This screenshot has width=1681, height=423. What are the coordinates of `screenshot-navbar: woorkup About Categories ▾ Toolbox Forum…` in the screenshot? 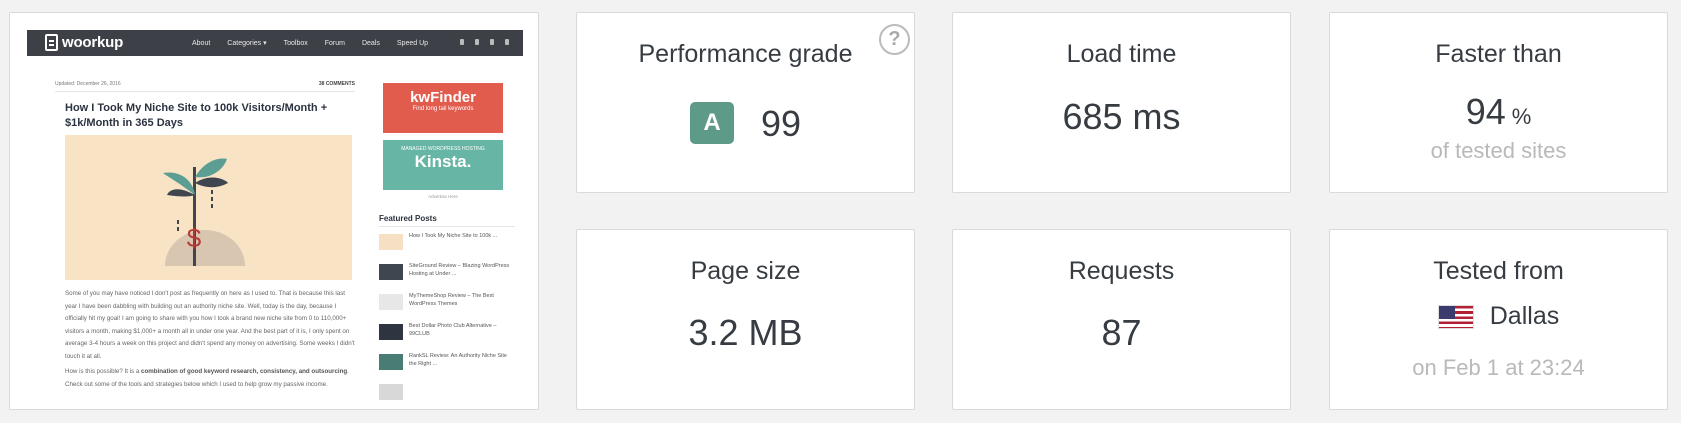 It's located at (275, 43).